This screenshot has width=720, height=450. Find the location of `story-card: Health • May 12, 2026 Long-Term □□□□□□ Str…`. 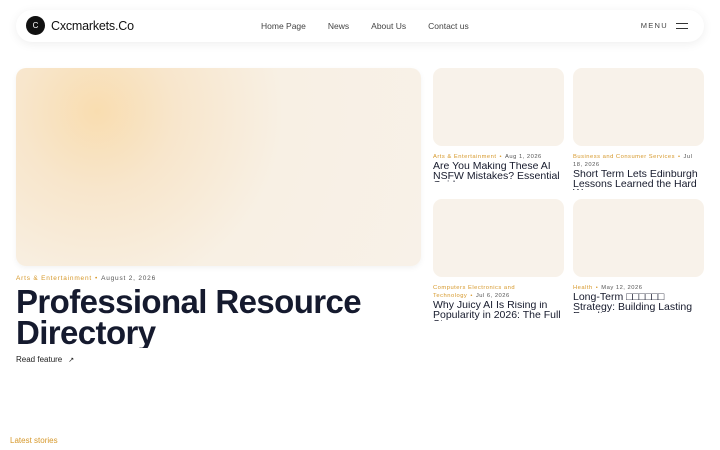

story-card: Health • May 12, 2026 Long-Term □□□□□□ Str… is located at coordinates (638, 256).